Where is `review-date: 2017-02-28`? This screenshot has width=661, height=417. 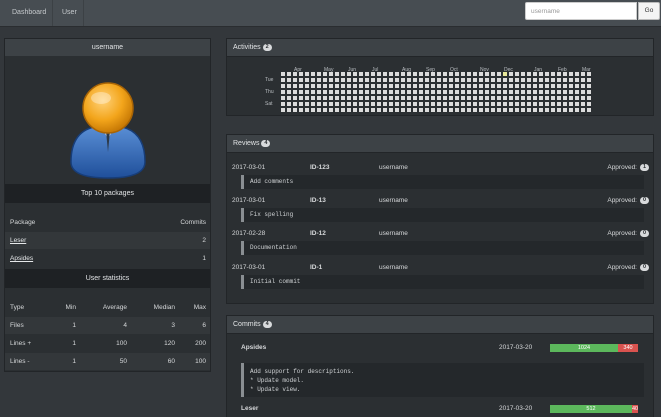
review-date: 2017-02-28 is located at coordinates (249, 233).